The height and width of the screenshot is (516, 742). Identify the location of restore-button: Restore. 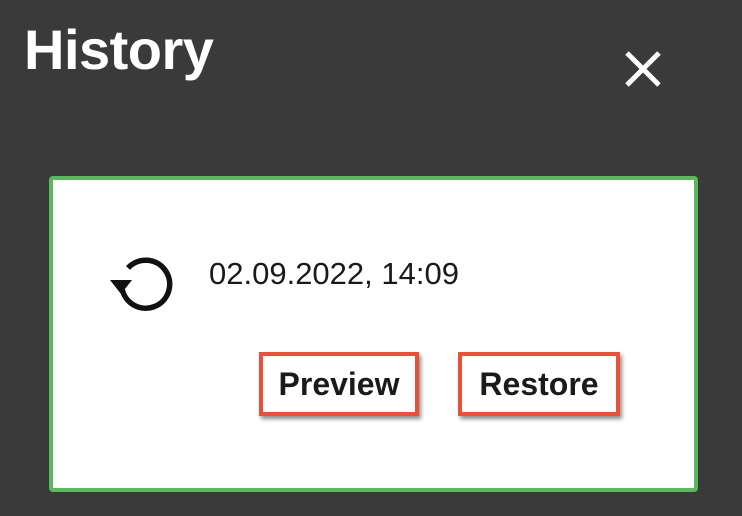
(539, 384).